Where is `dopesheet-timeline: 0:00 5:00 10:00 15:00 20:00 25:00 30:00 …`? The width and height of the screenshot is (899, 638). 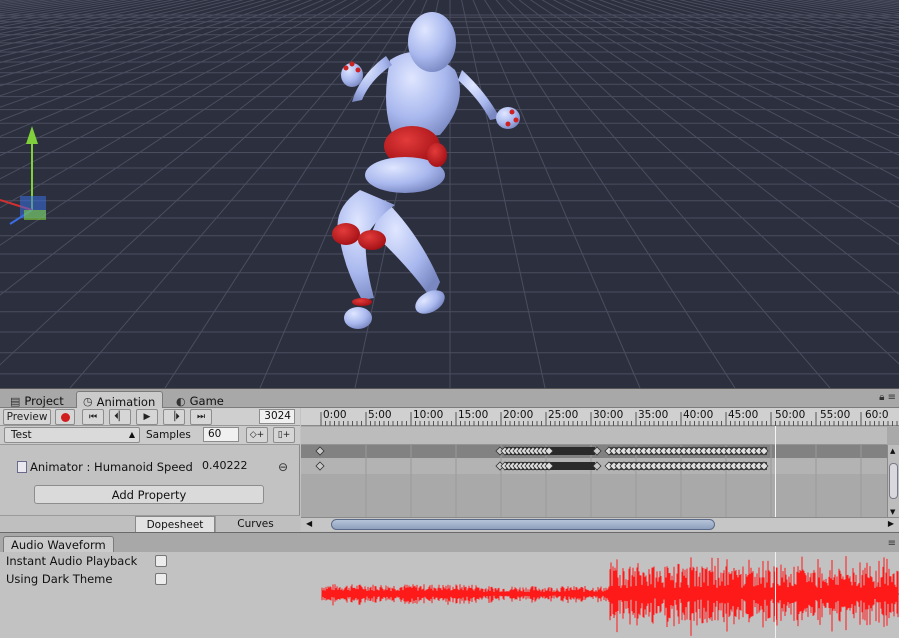 dopesheet-timeline: 0:00 5:00 10:00 15:00 20:00 25:00 30:00 … is located at coordinates (600, 469).